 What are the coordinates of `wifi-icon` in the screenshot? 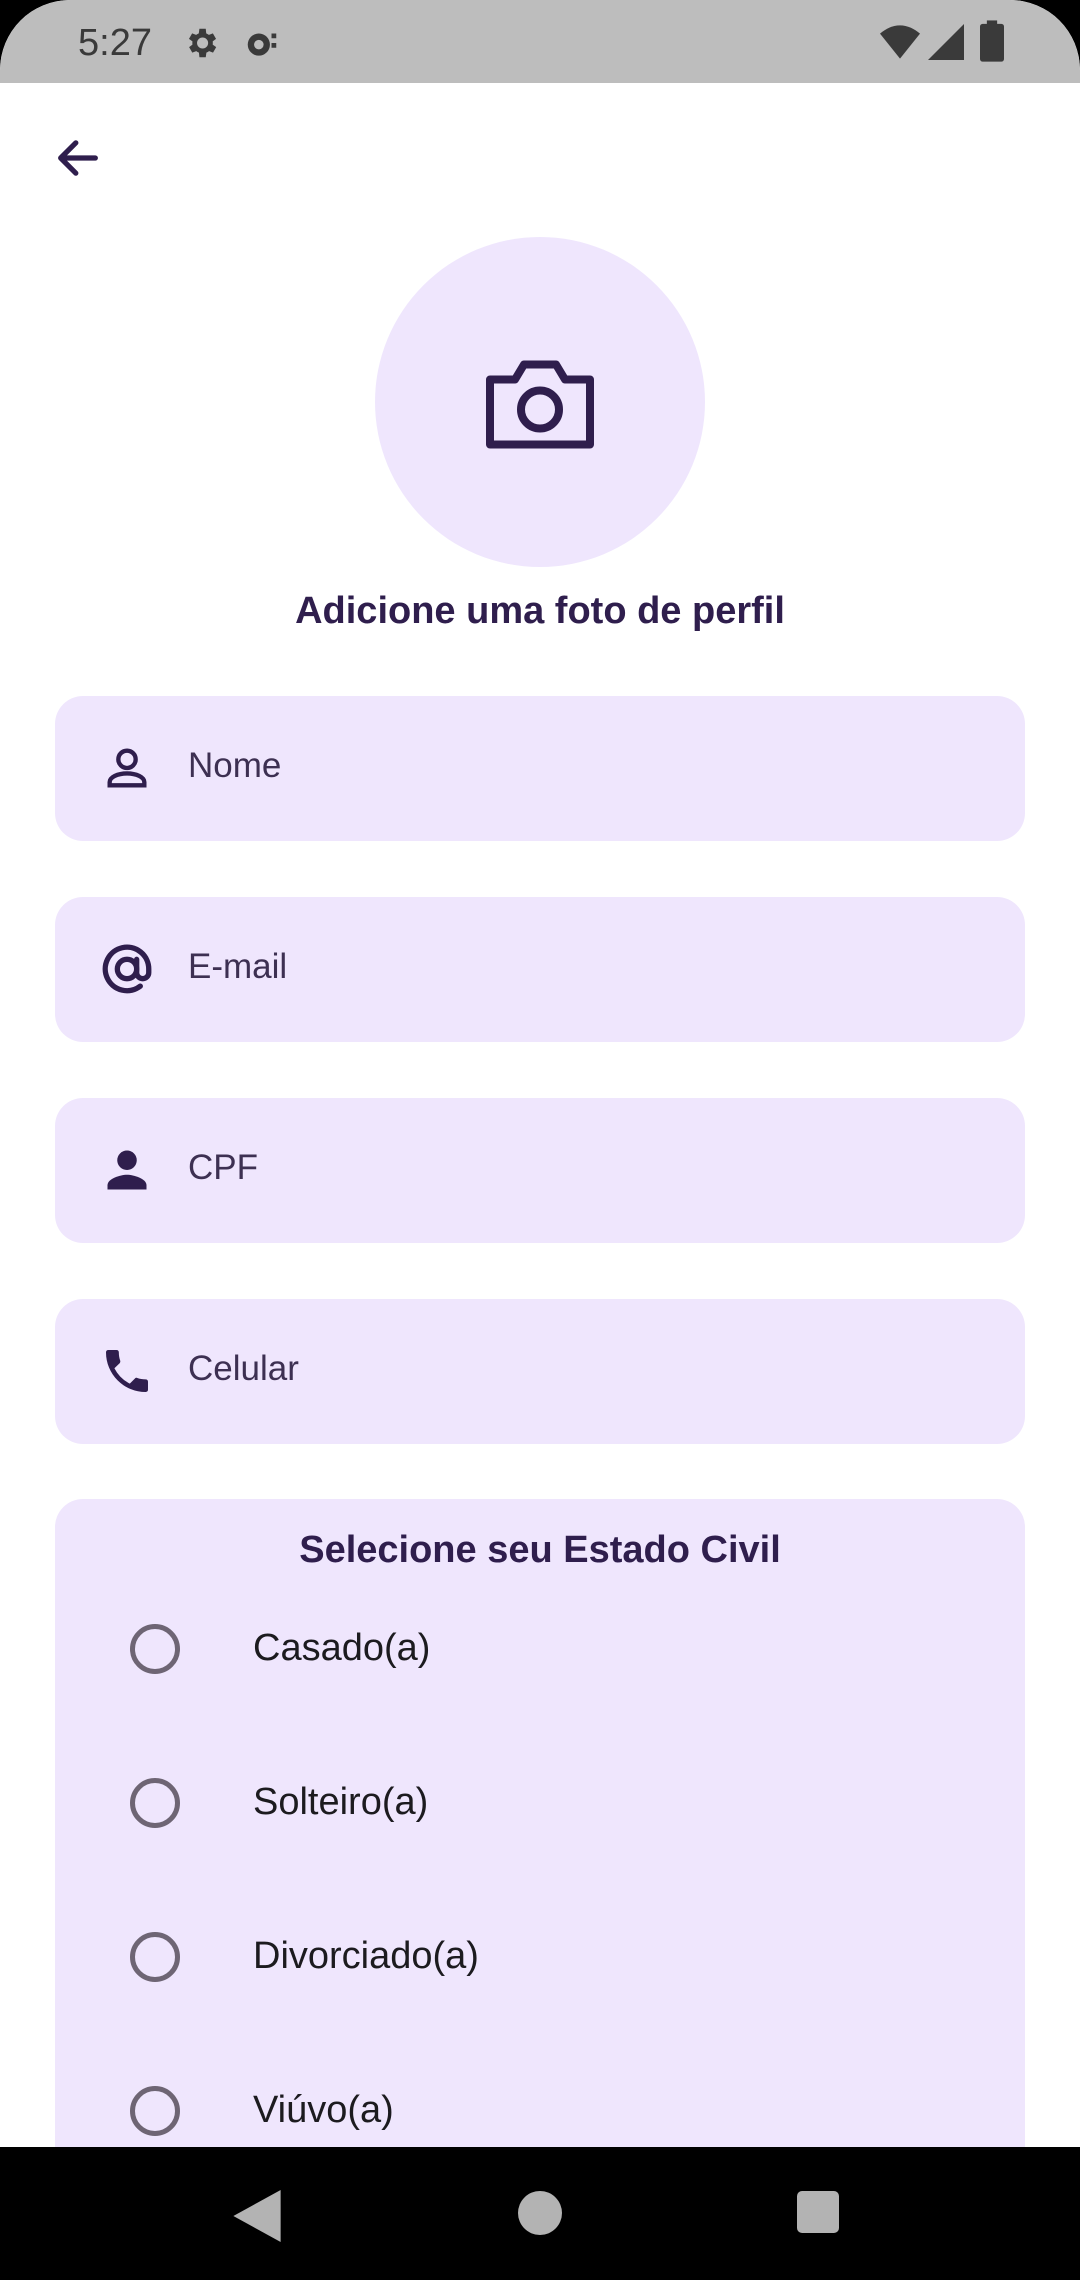 It's located at (900, 42).